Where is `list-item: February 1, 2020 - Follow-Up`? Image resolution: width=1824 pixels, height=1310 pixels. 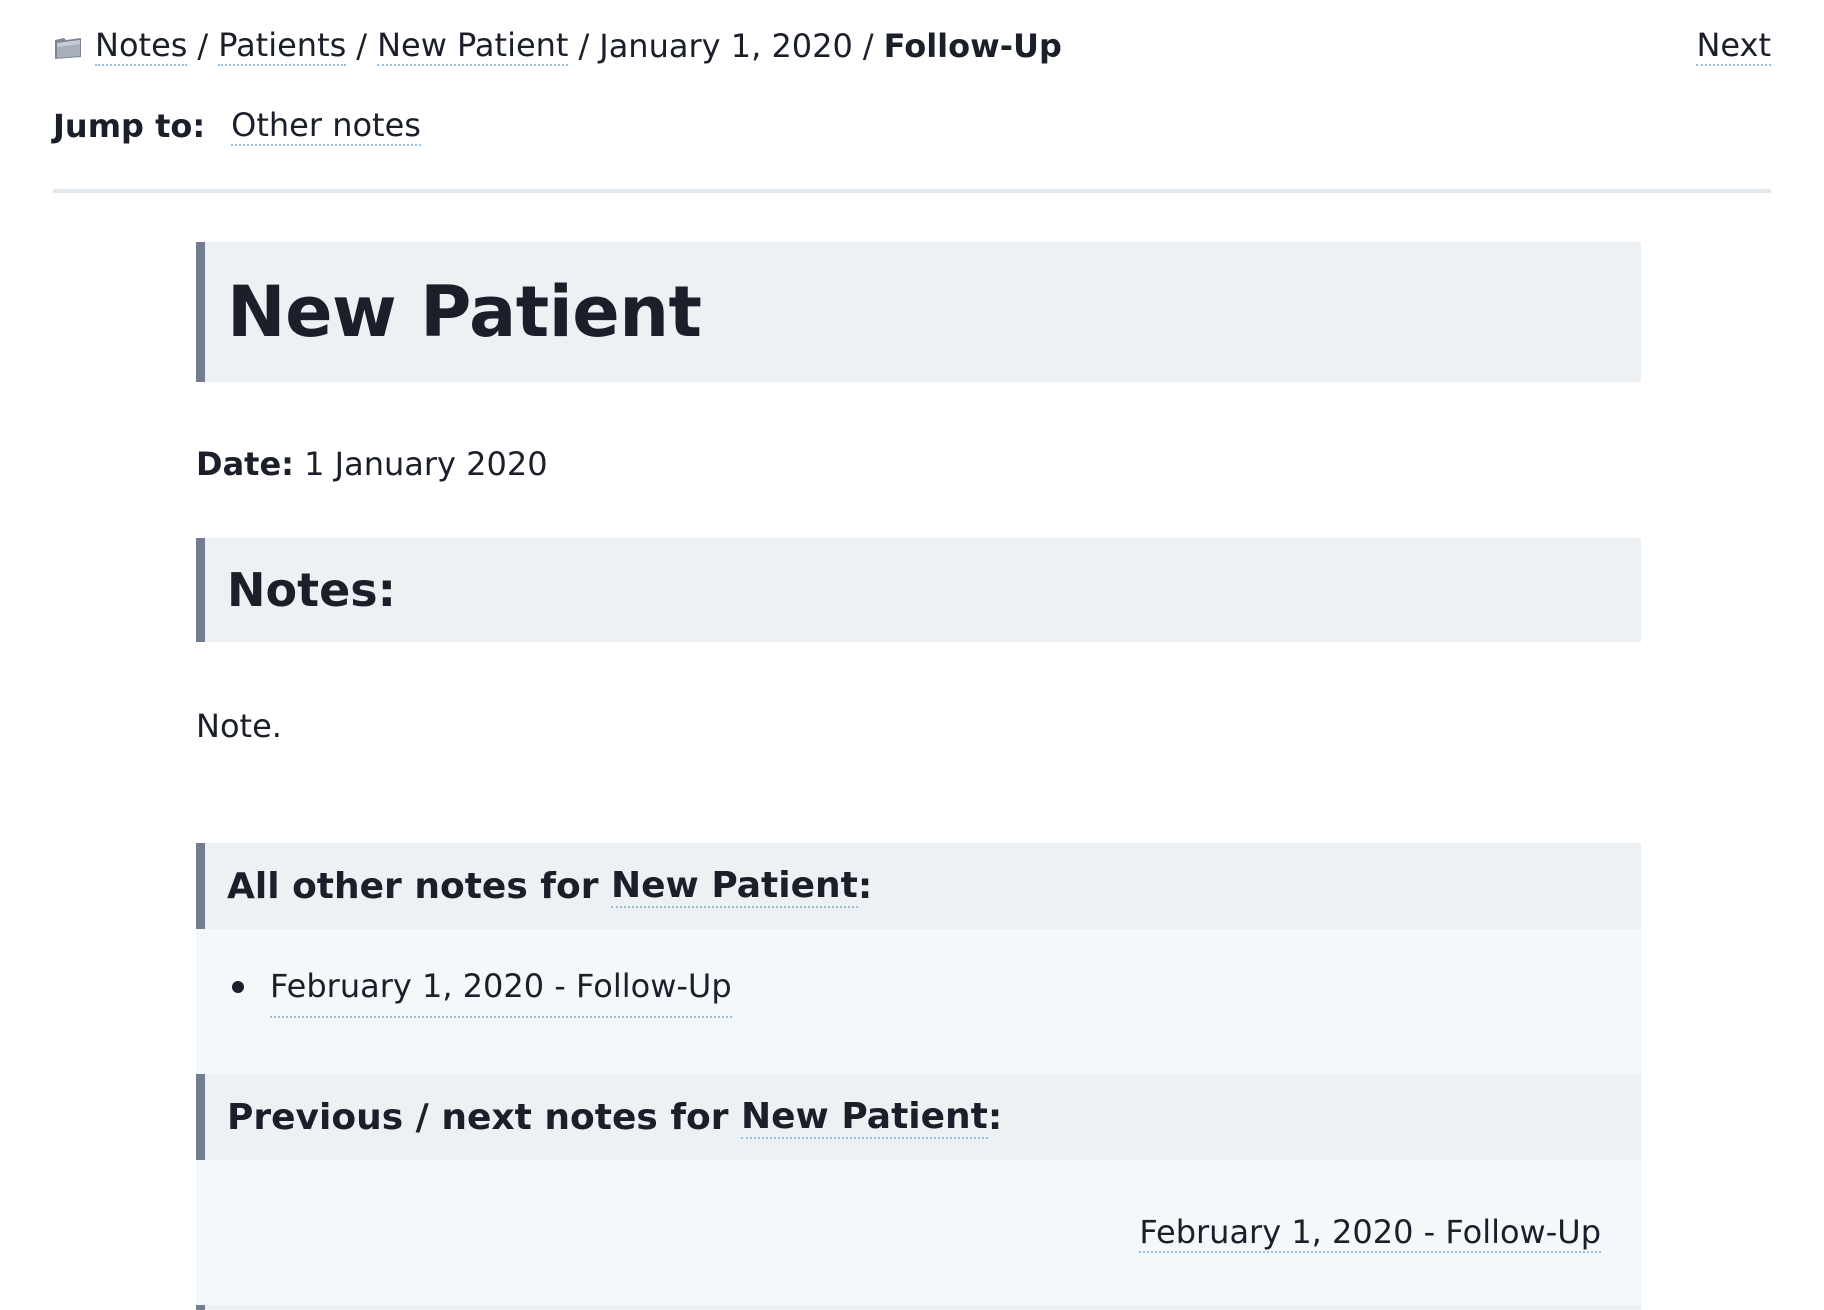
list-item: February 1, 2020 - Follow-Up is located at coordinates (936, 987).